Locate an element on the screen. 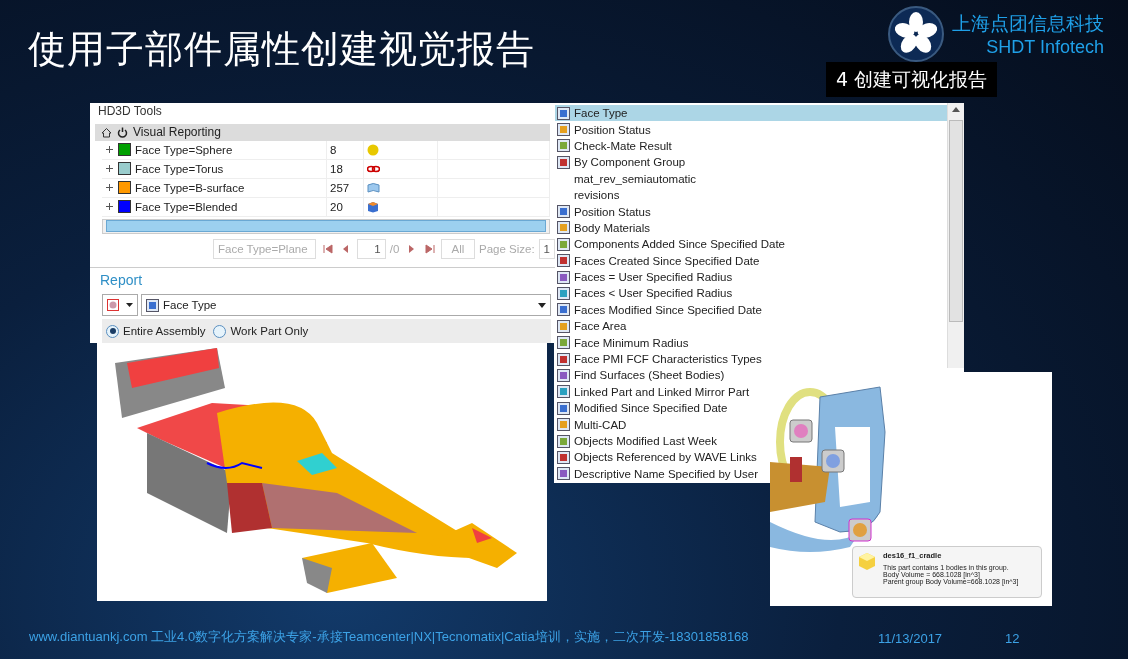 The width and height of the screenshot is (1128, 659). torus-icon is located at coordinates (373, 168).